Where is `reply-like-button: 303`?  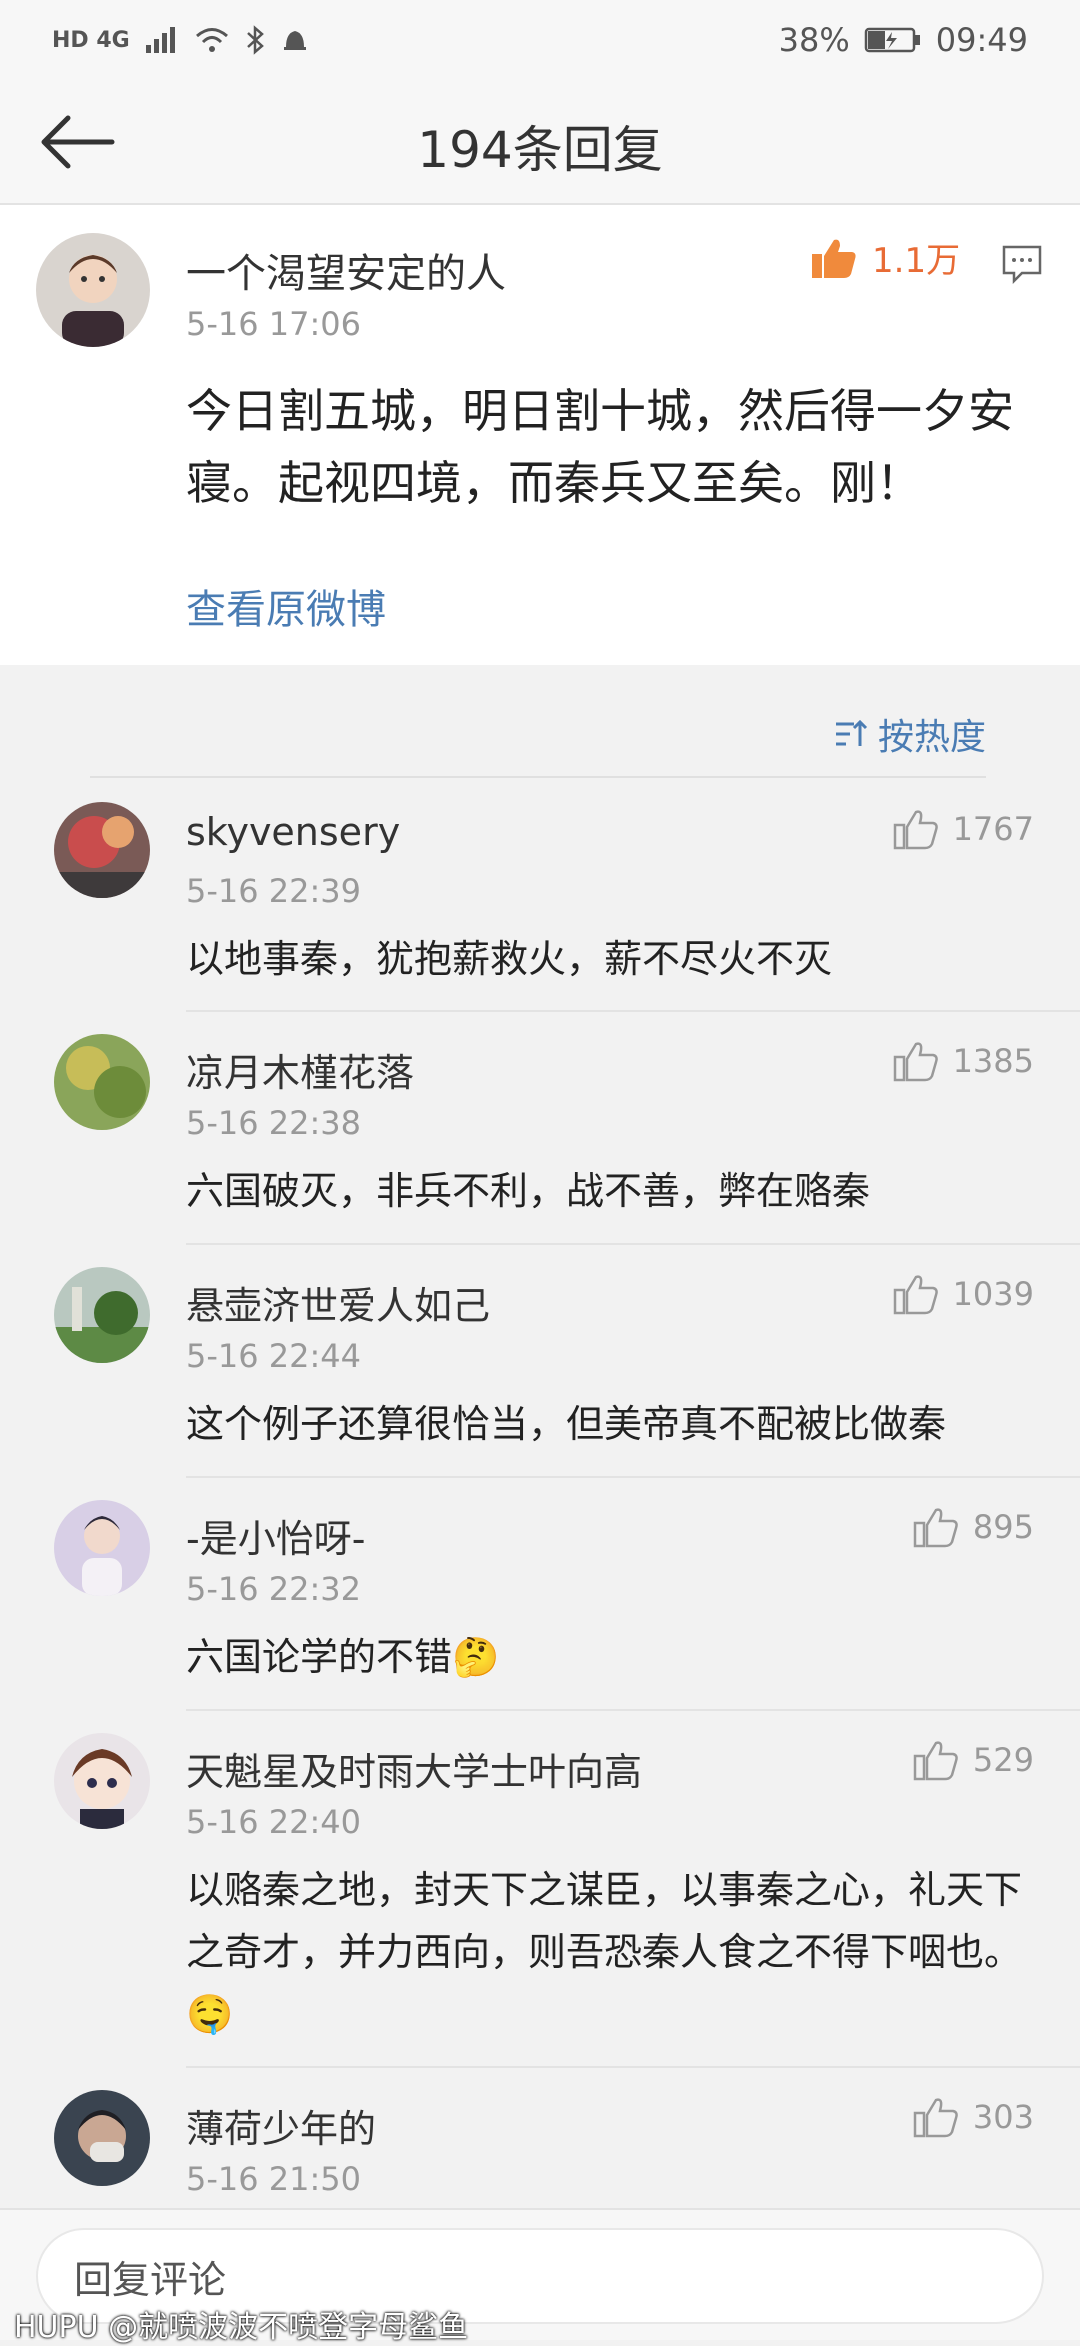
reply-like-button: 303 is located at coordinates (973, 2117).